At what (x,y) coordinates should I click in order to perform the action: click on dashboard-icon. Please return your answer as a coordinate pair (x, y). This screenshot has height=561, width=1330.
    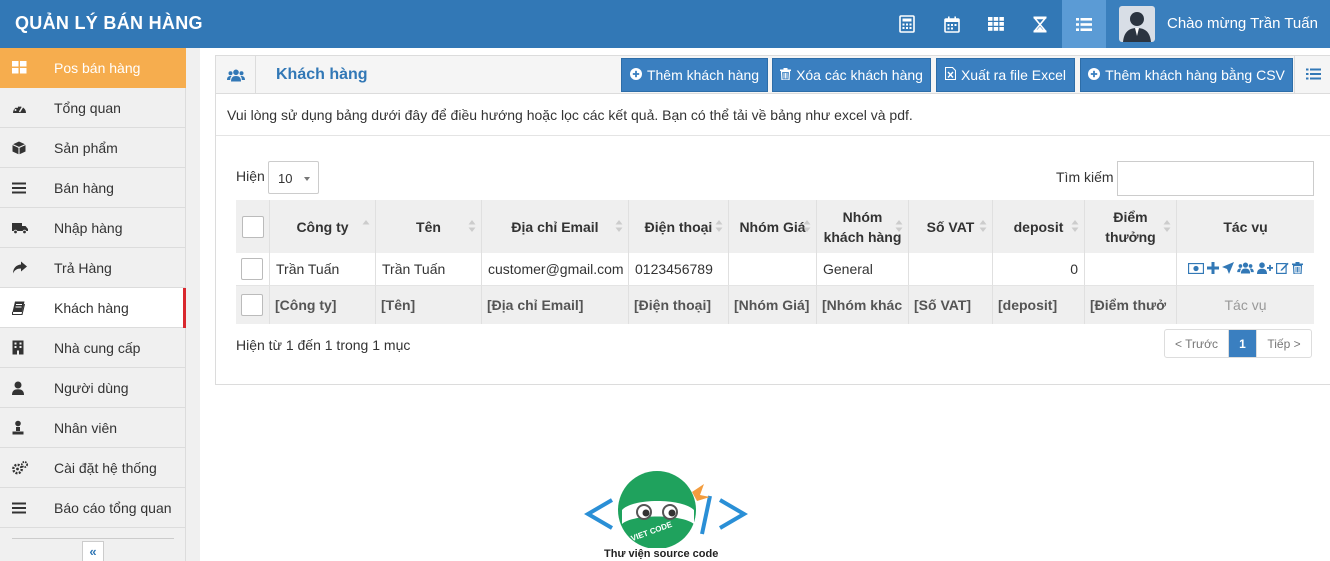
    Looking at the image, I should click on (27, 108).